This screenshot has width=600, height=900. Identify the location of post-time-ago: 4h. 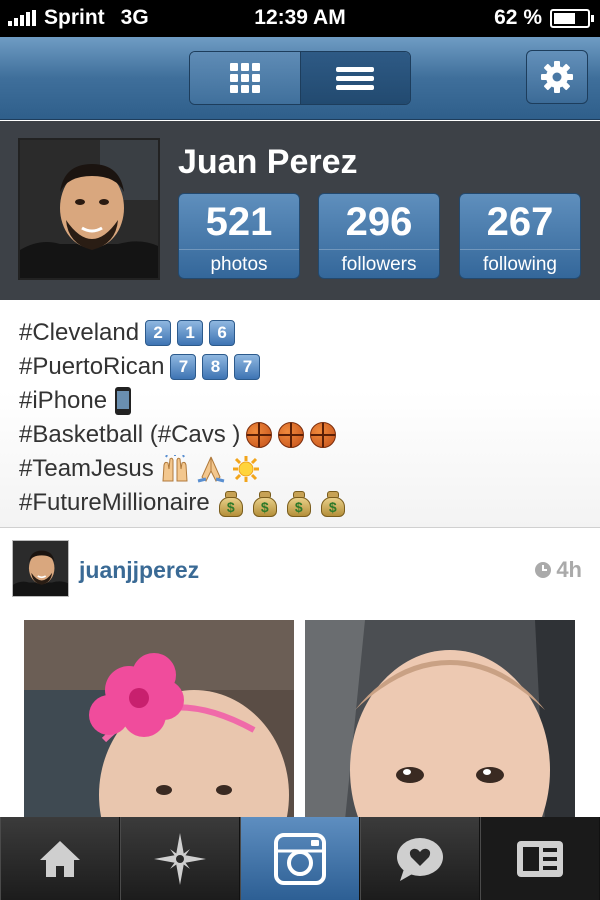
(569, 569).